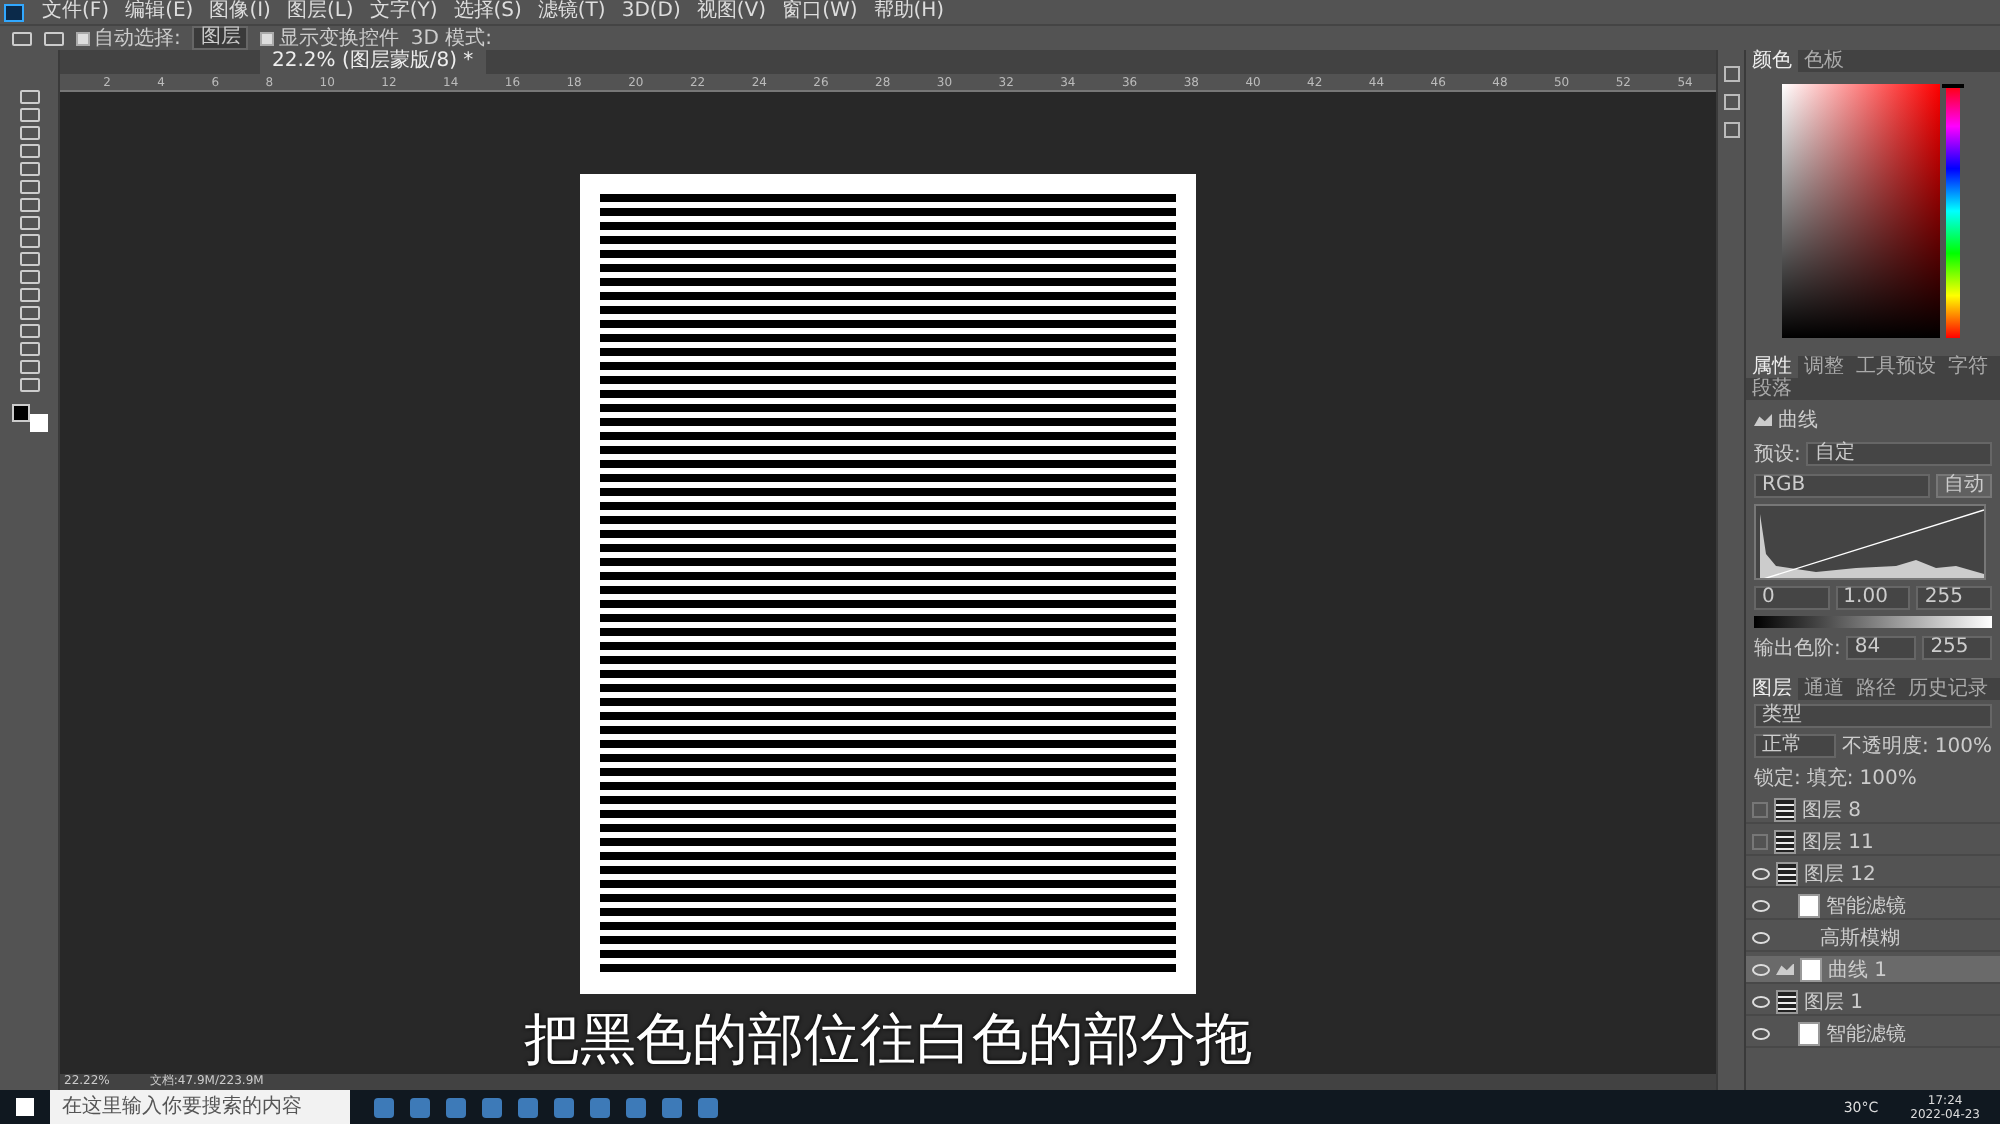 Image resolution: width=2000 pixels, height=1124 pixels. Describe the element at coordinates (1811, 969) in the screenshot. I see `mask-thumbnail` at that location.